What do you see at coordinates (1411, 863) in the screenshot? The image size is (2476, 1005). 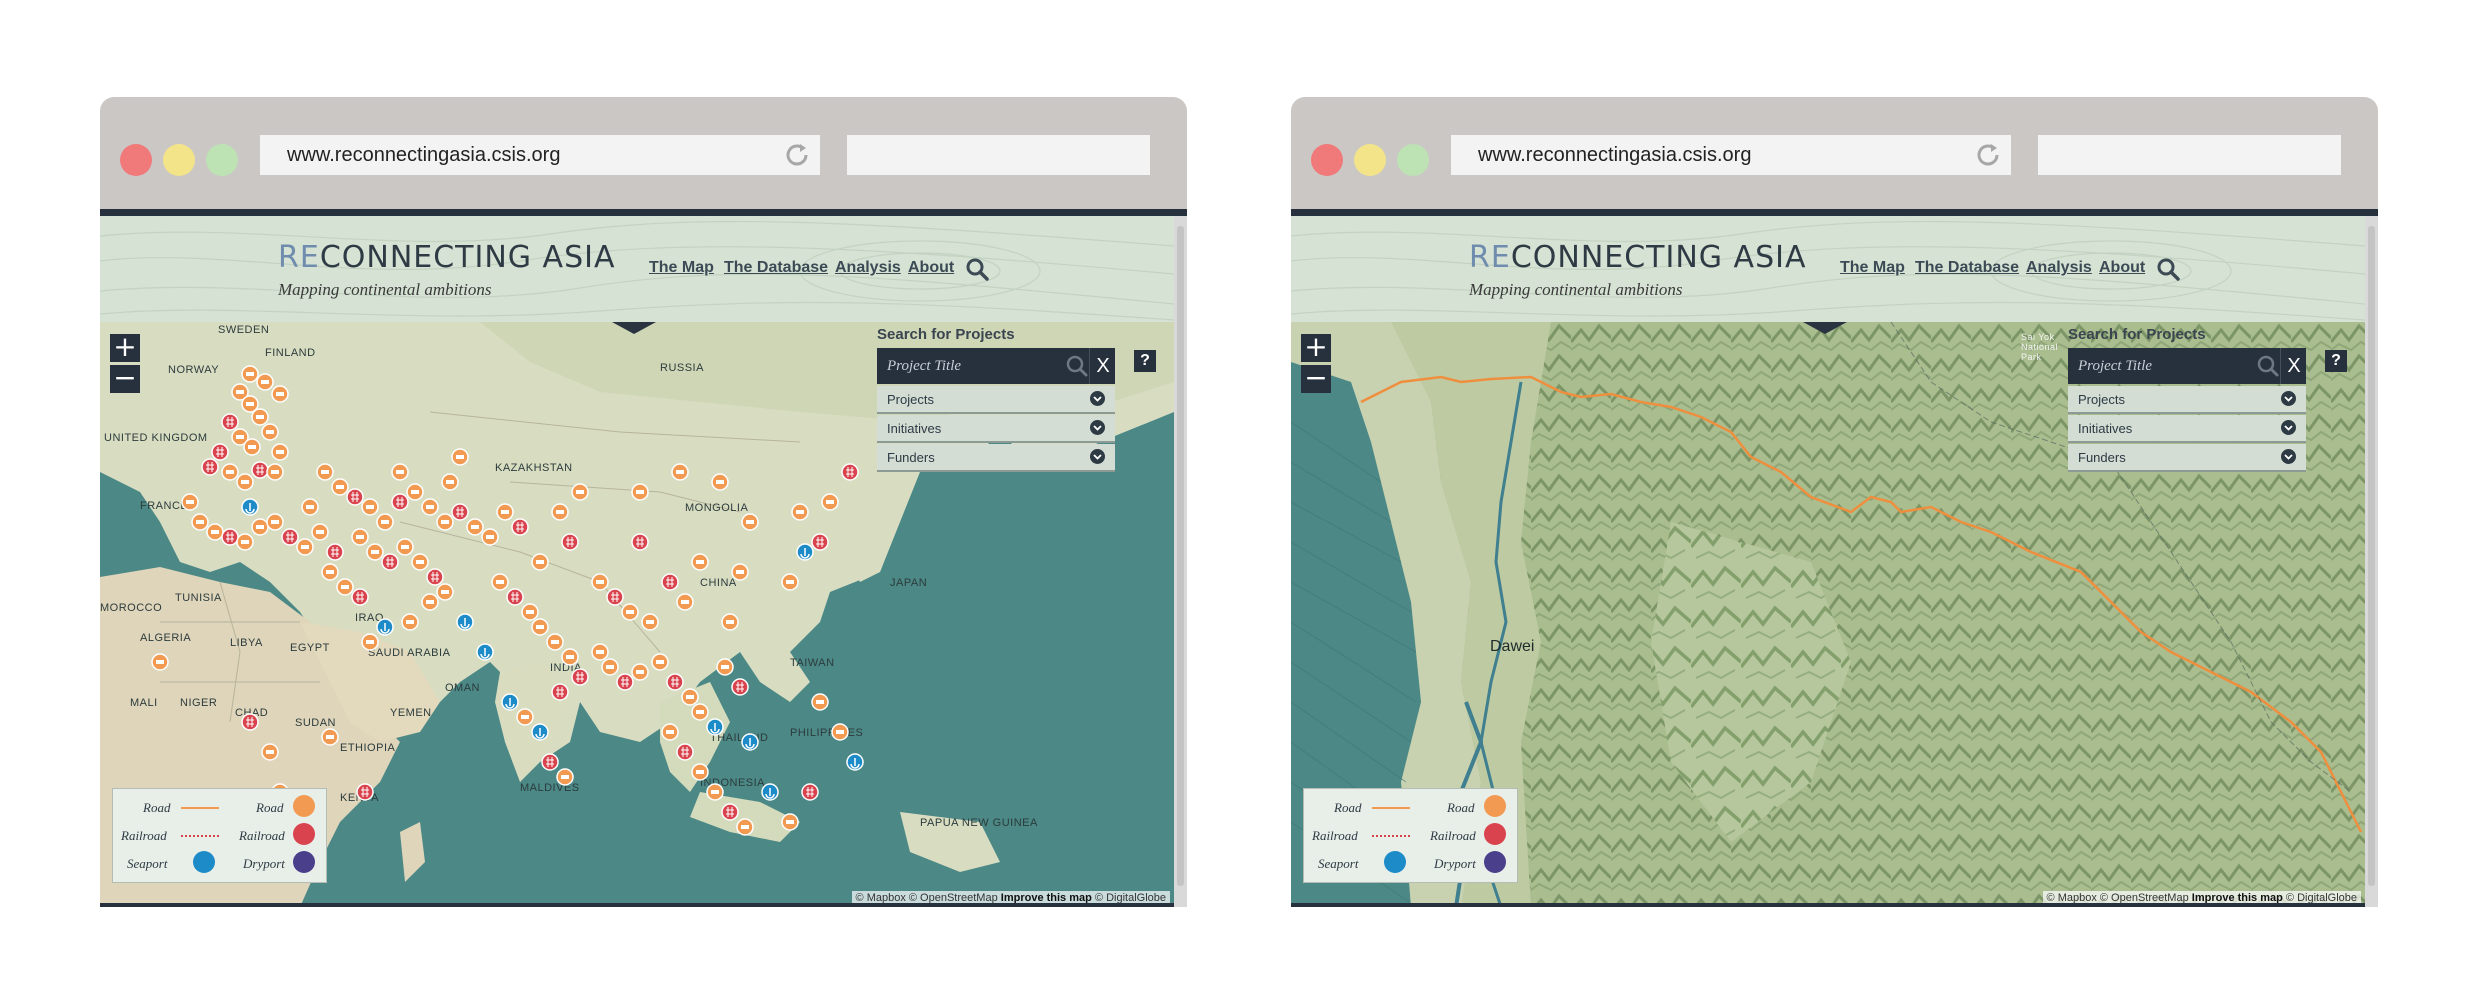 I see `legend-row-ports: Seaport Dryport` at bounding box center [1411, 863].